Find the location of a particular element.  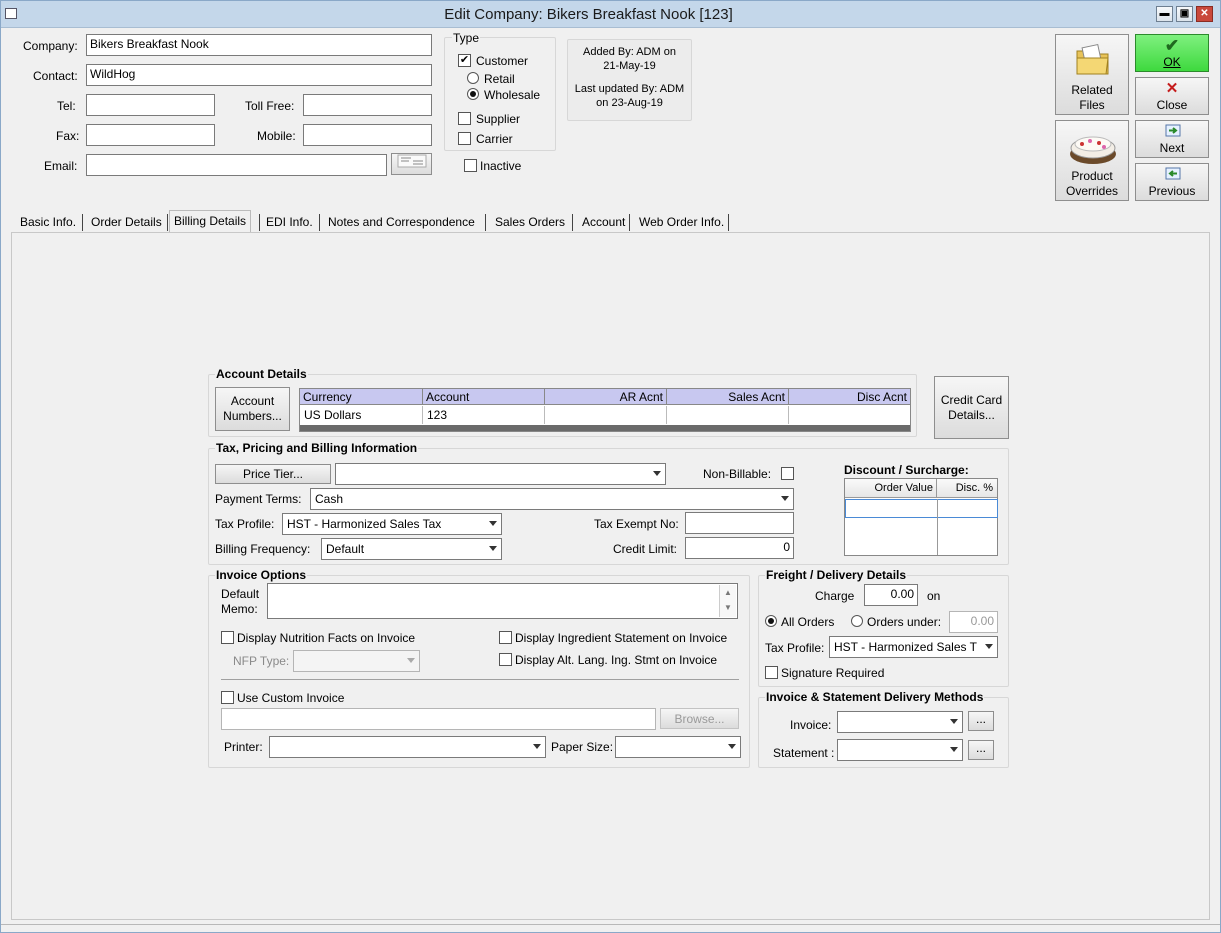

invoice-delivery-select is located at coordinates (900, 722).